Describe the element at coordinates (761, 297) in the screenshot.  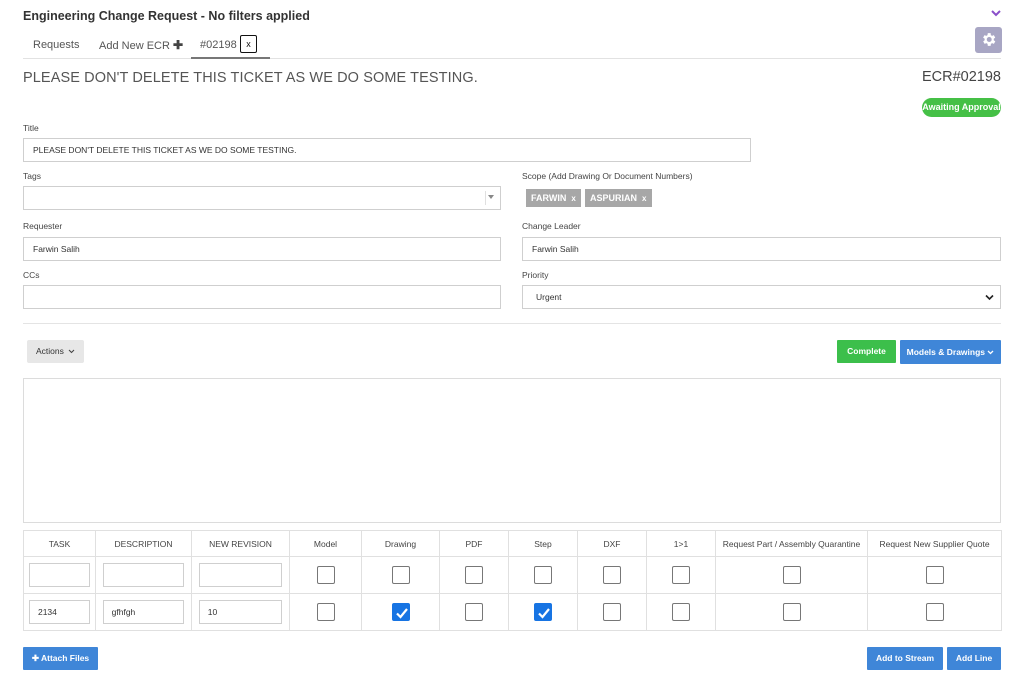
I see `priority-select: Urgent` at that location.